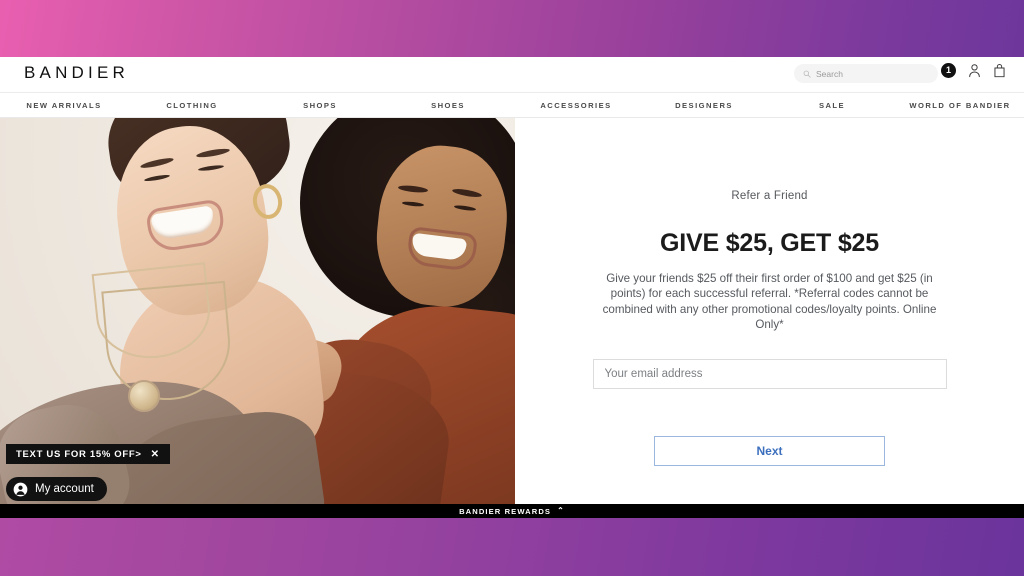  I want to click on refer-eyebrow: Refer a Friend, so click(769, 196).